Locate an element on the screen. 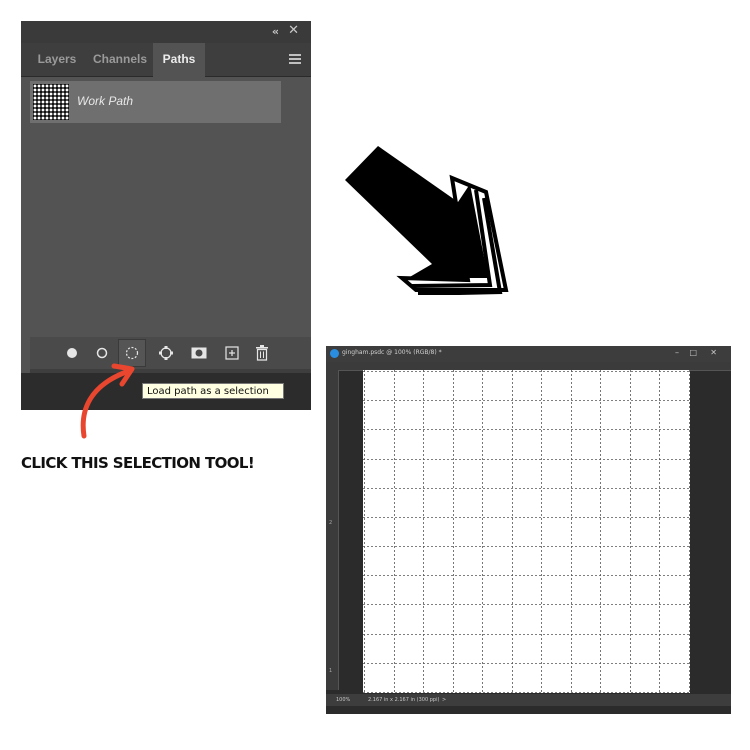  new-path-icon is located at coordinates (232, 353).